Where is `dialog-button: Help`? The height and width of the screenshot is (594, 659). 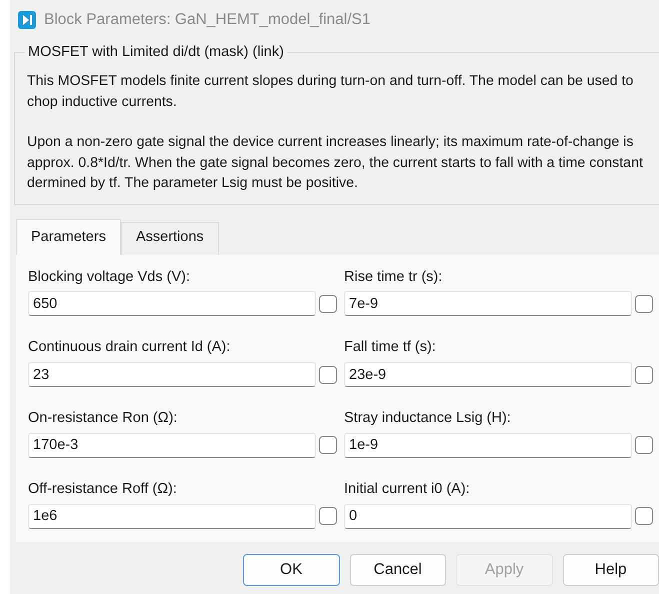 dialog-button: Help is located at coordinates (610, 570).